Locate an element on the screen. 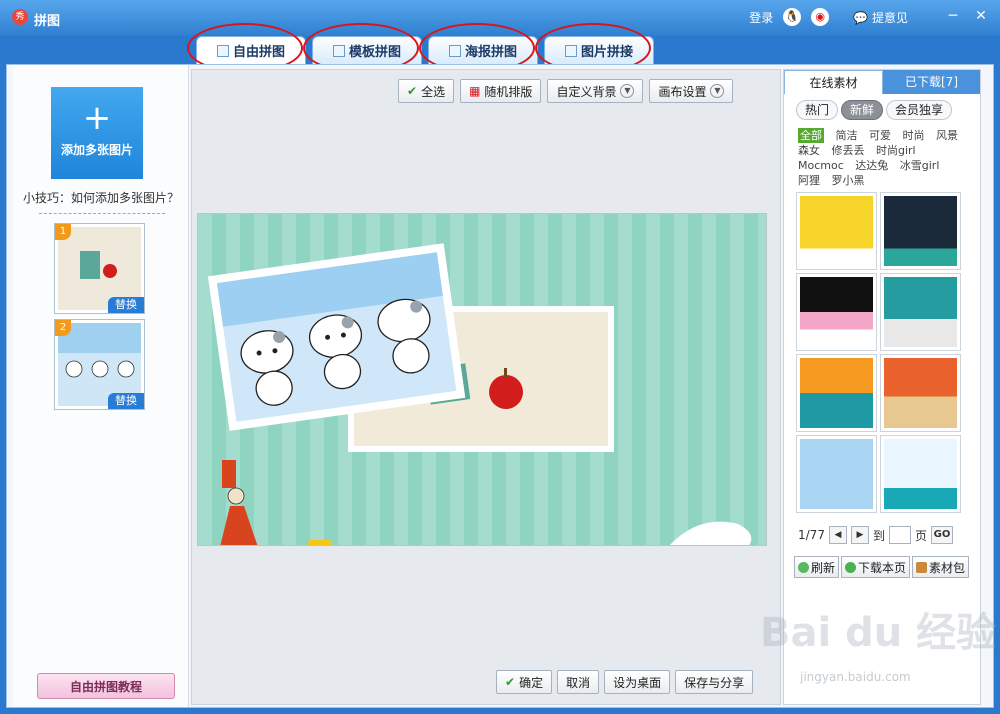 The height and width of the screenshot is (714, 1000). next-page-button: ▶ is located at coordinates (859, 535).